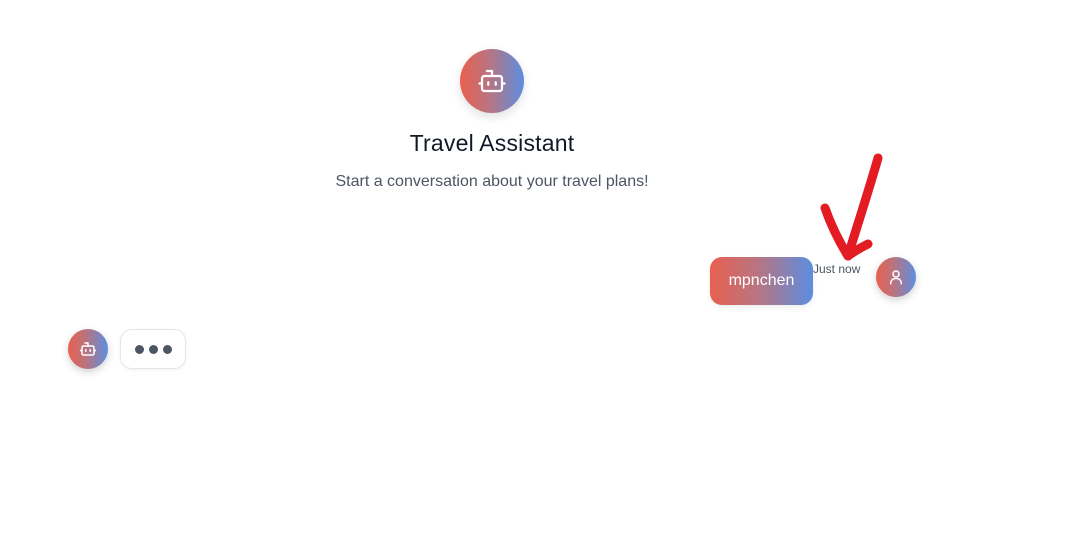 The height and width of the screenshot is (553, 1074). I want to click on typing-indicator, so click(153, 349).